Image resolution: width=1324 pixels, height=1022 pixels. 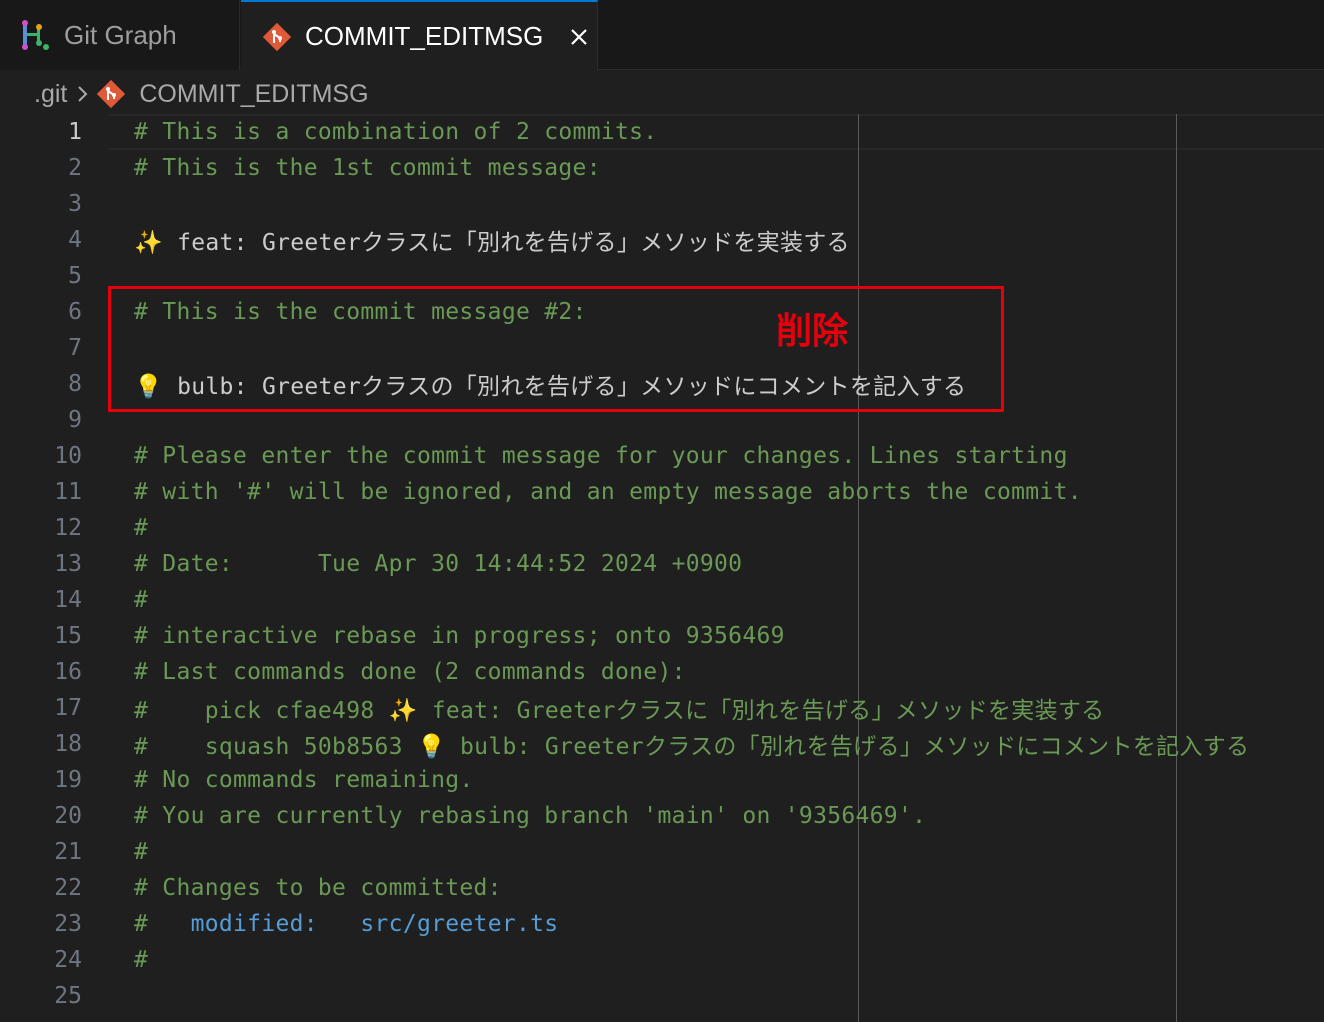 I want to click on editor-line: 3, so click(x=662, y=204).